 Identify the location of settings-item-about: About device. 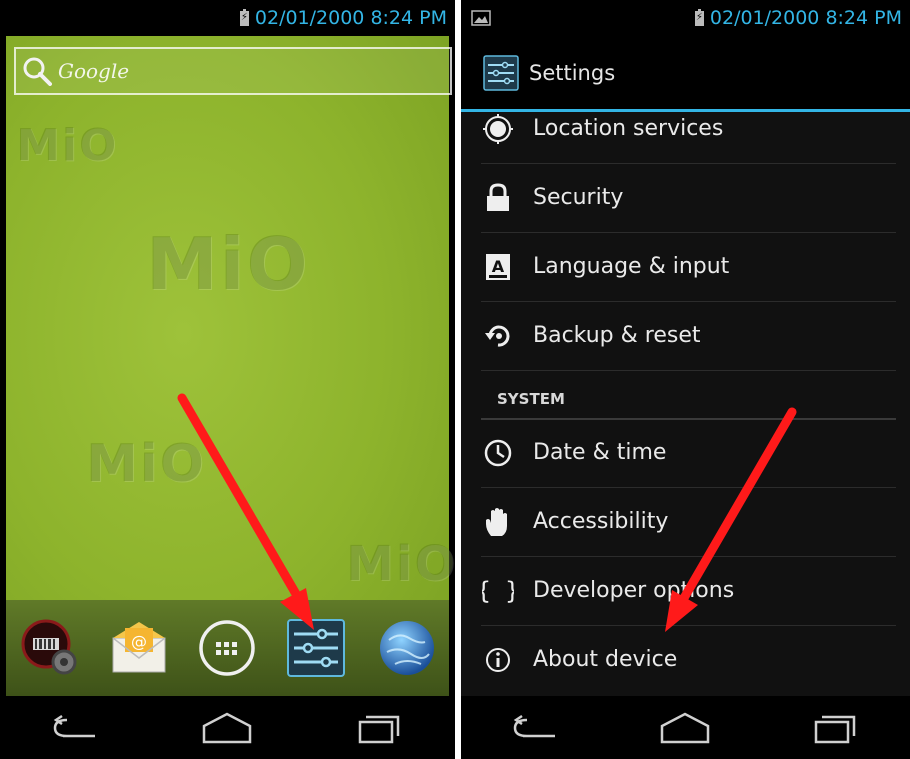
(688, 659).